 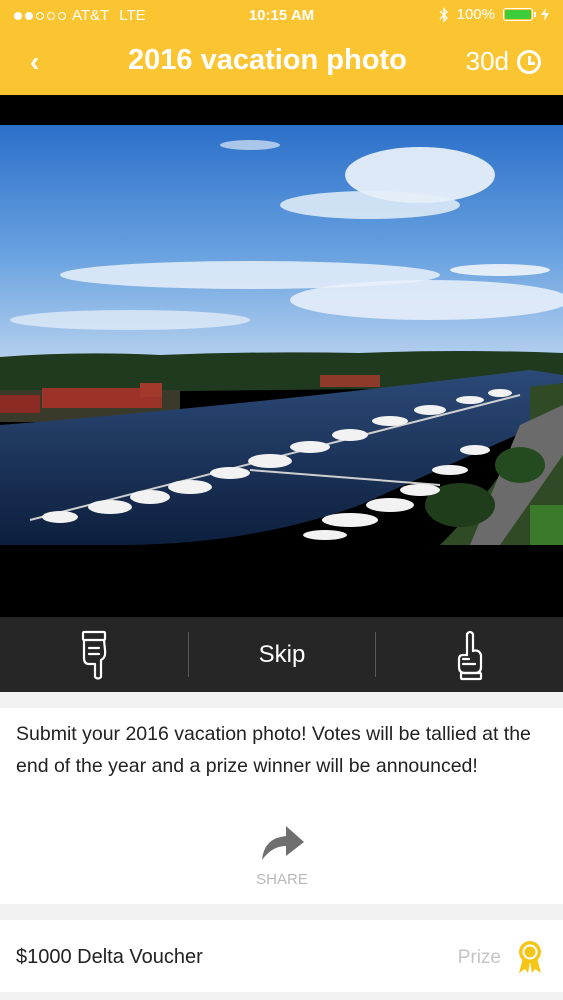 I want to click on award-ribbon-icon, so click(x=530, y=957).